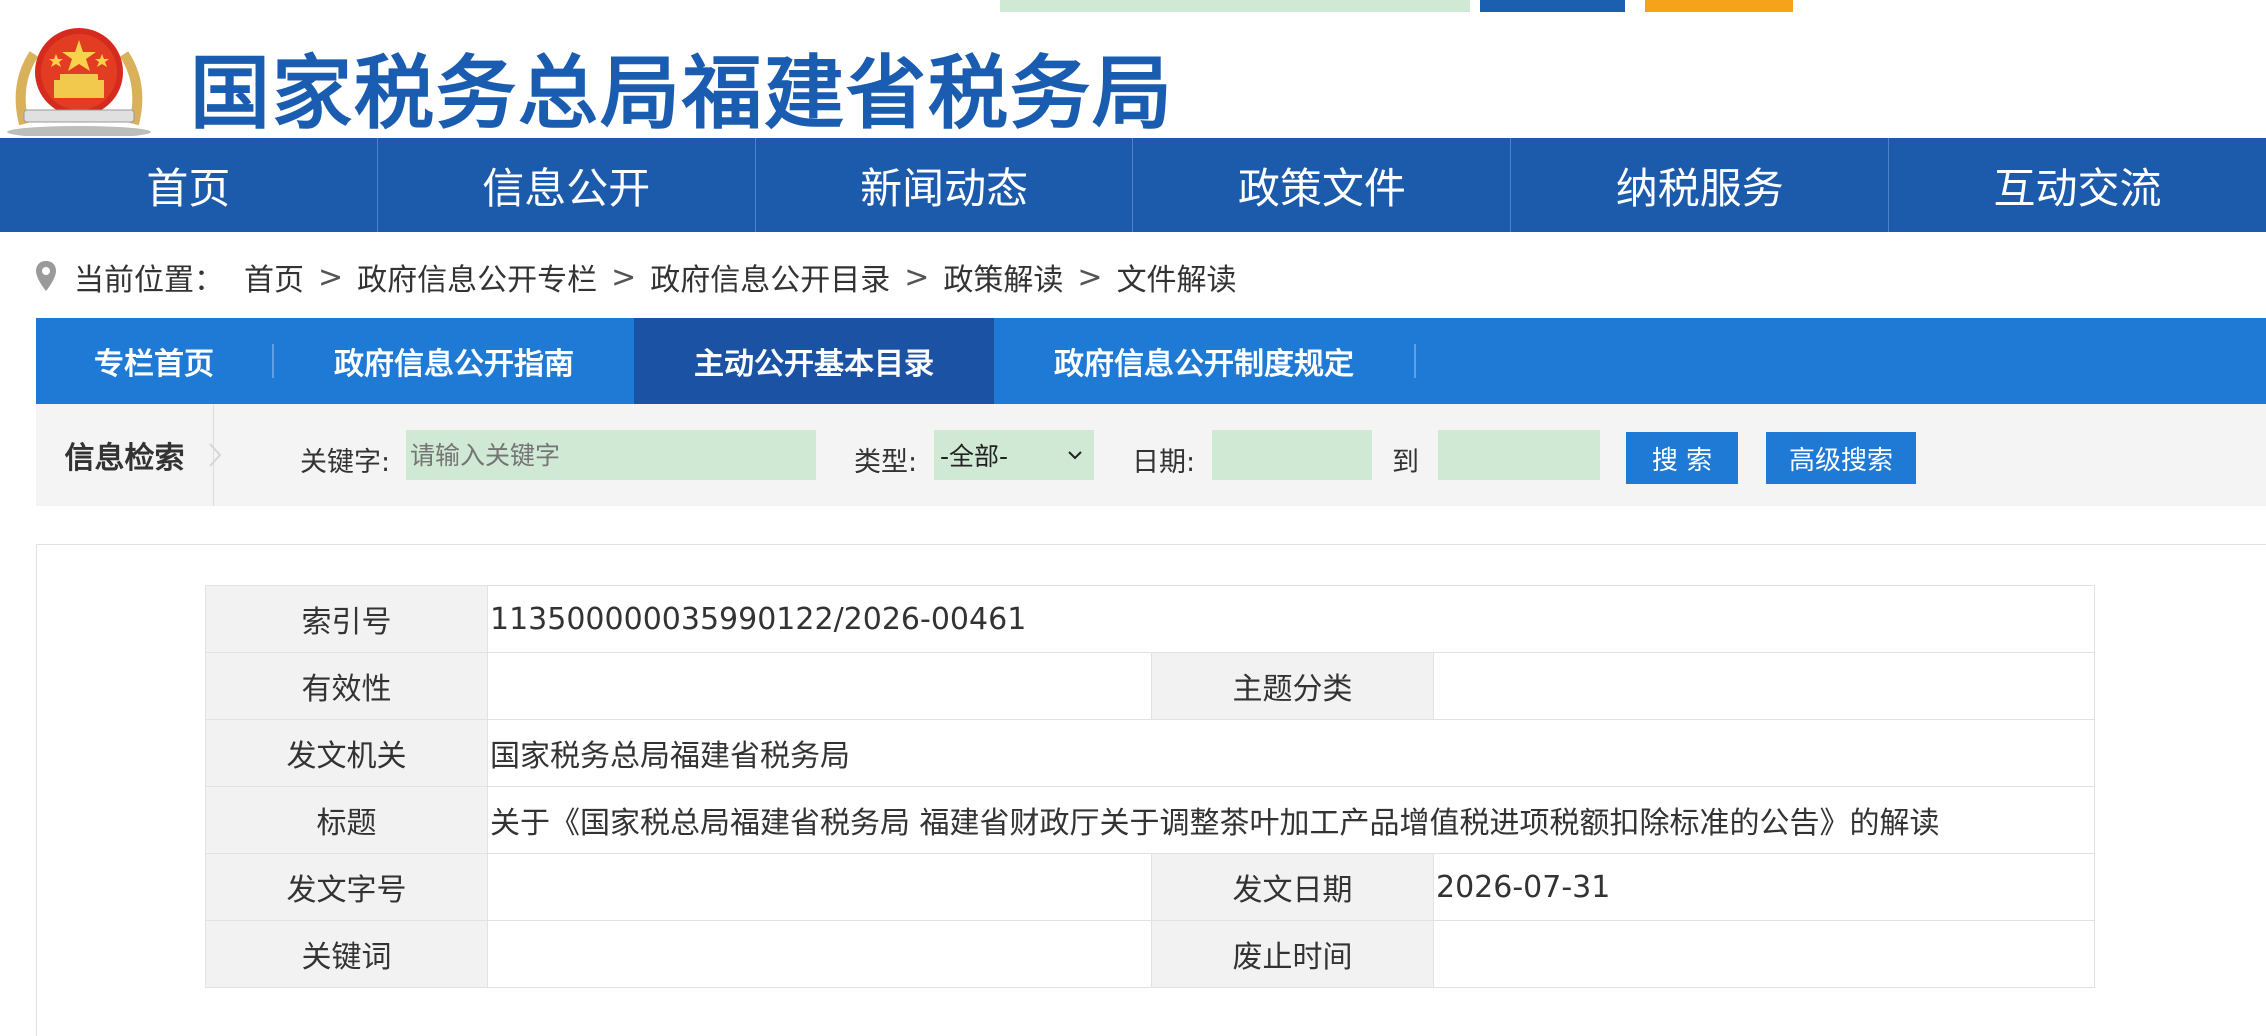 The image size is (2266, 1036). I want to click on tab-column-home: 专栏首页, so click(154, 361).